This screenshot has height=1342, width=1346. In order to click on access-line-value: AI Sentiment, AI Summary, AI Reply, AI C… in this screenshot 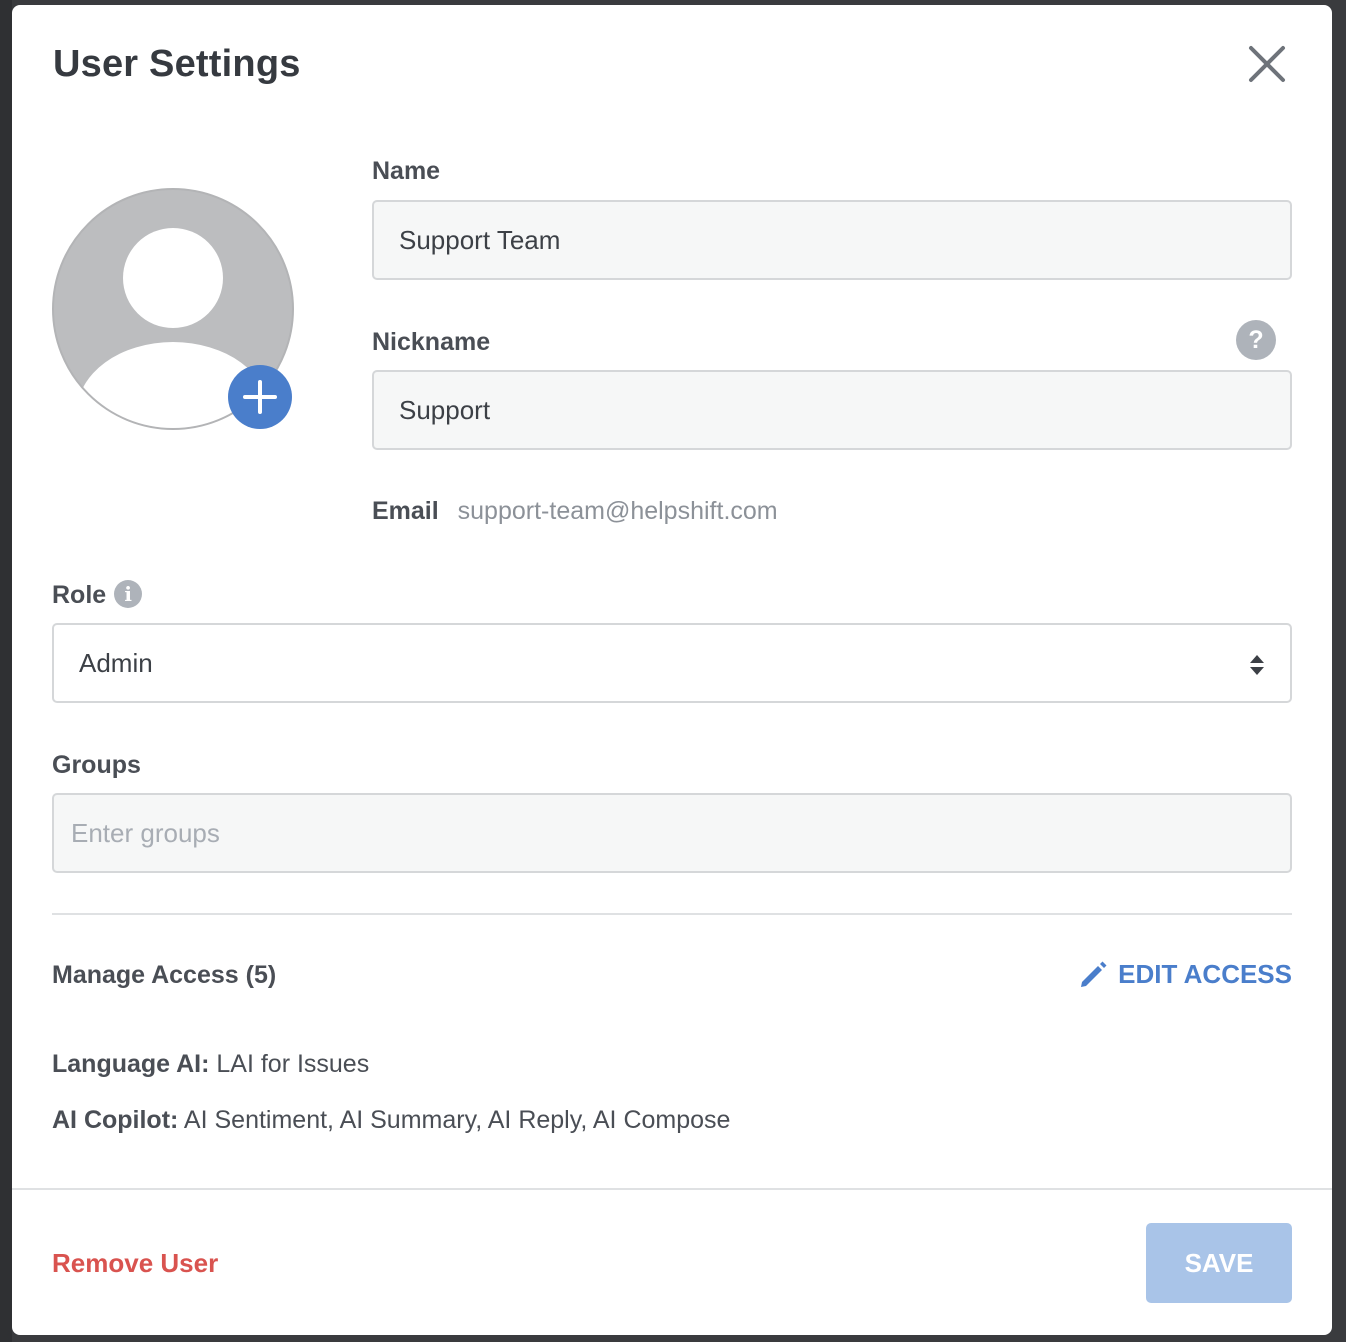, I will do `click(454, 1120)`.